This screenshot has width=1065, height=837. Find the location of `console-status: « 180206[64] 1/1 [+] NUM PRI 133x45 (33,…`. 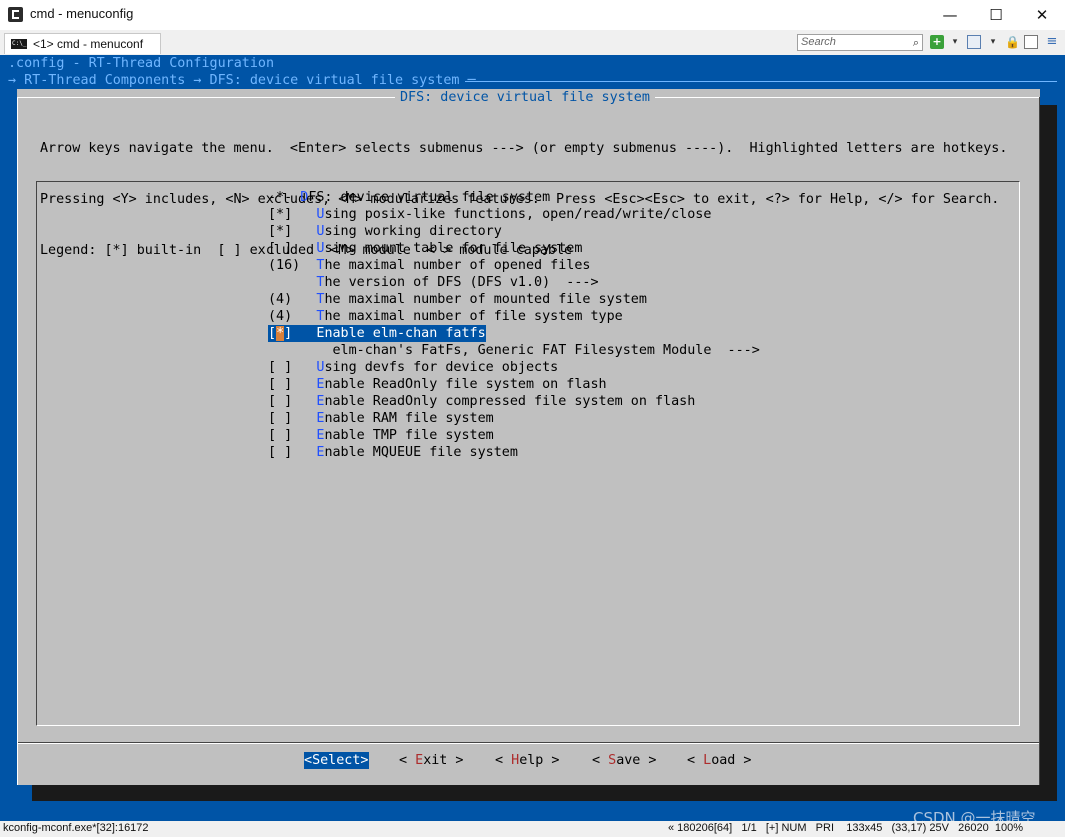

console-status: « 180206[64] 1/1 [+] NUM PRI 133x45 (33,… is located at coordinates (845, 828).